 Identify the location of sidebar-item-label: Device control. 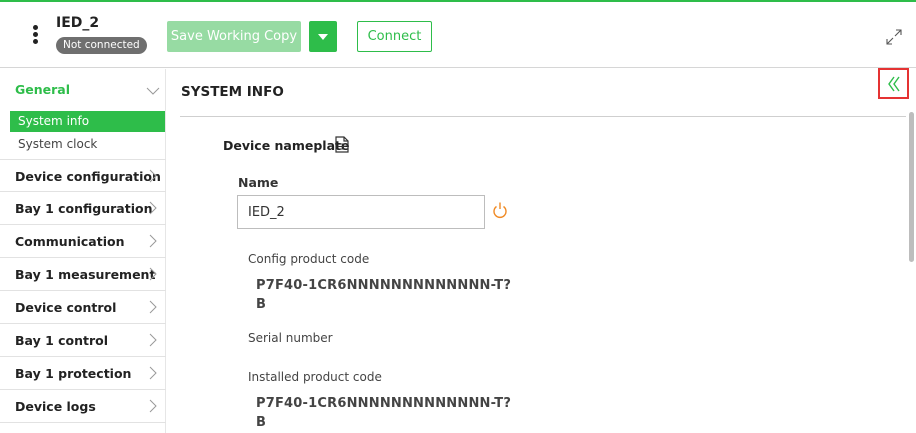
(66, 307).